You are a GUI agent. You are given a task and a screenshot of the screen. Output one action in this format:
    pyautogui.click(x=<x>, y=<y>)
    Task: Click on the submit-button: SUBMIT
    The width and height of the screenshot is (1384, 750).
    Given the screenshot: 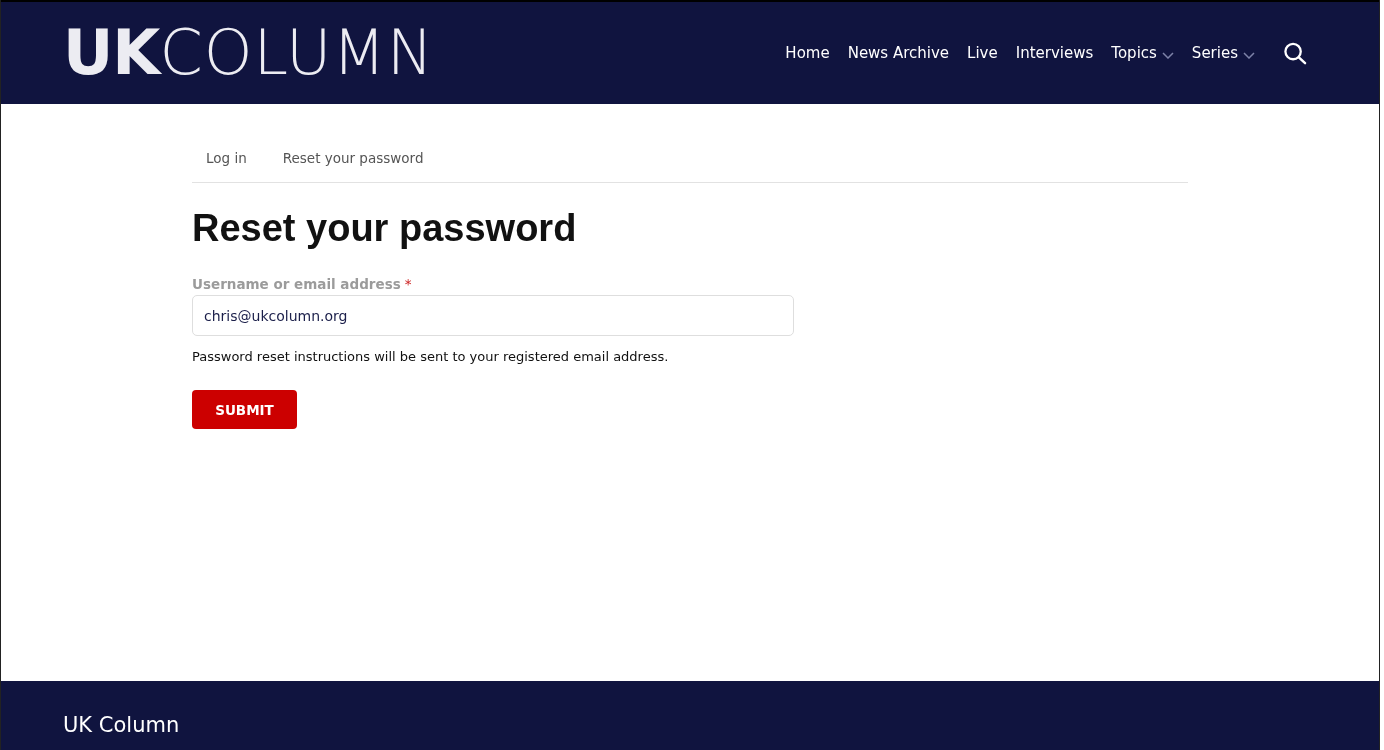 What is the action you would take?
    pyautogui.click(x=244, y=409)
    